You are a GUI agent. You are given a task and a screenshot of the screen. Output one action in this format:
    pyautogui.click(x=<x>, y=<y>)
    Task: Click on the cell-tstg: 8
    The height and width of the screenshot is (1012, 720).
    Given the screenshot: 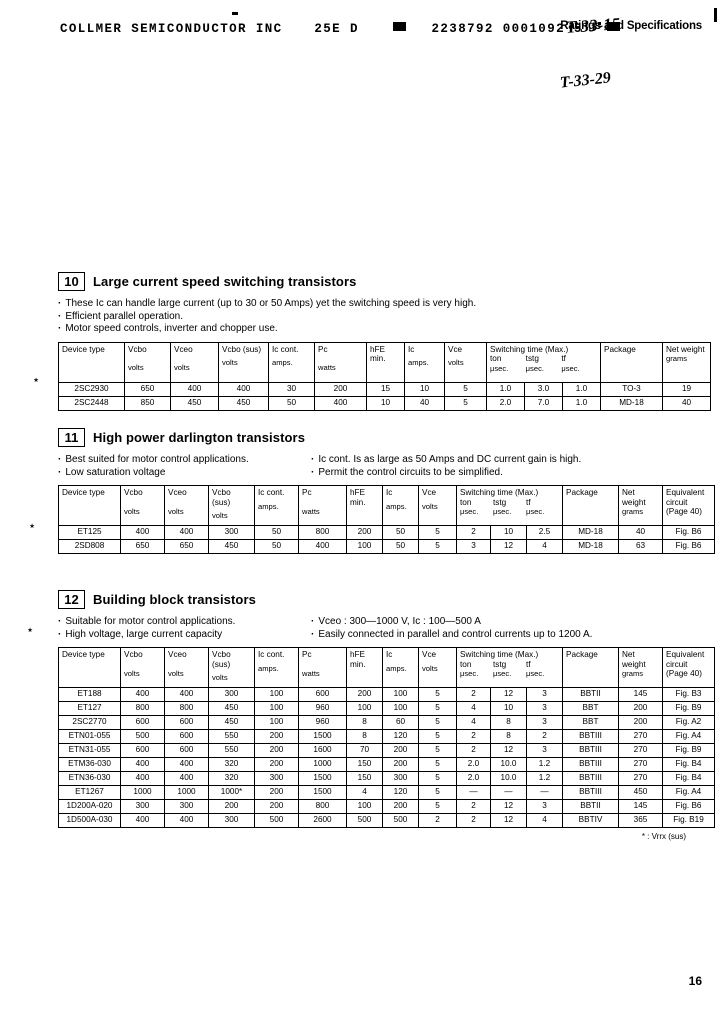 What is the action you would take?
    pyautogui.click(x=508, y=723)
    